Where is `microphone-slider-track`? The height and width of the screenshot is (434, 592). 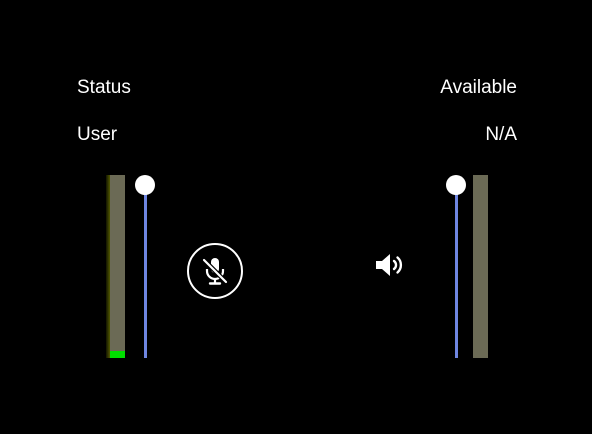 microphone-slider-track is located at coordinates (145, 270).